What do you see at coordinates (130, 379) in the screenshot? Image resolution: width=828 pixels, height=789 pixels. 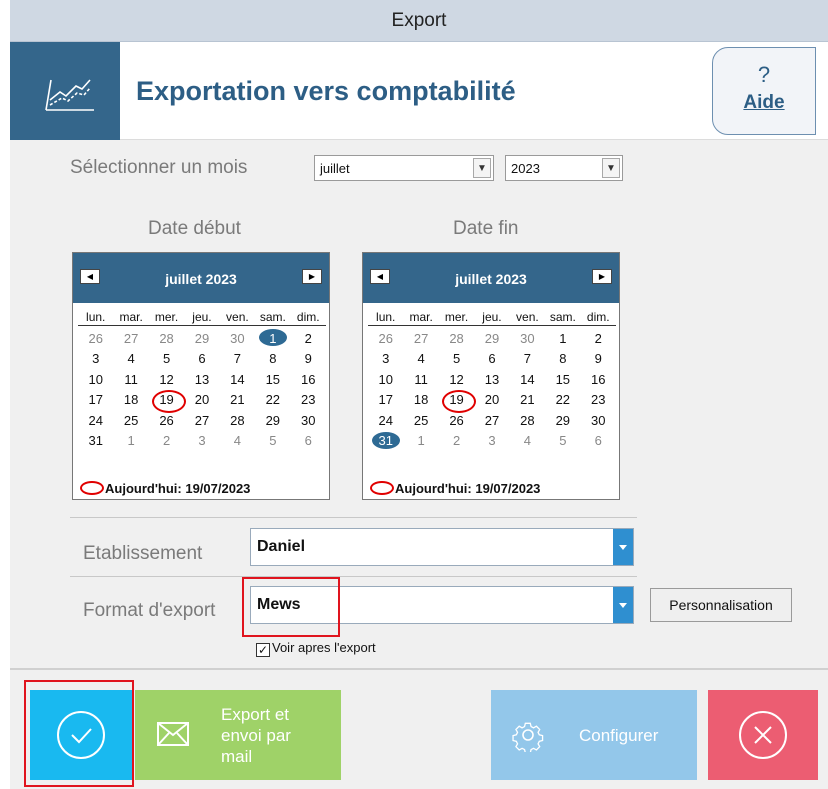 I see `calendar-day: 11` at bounding box center [130, 379].